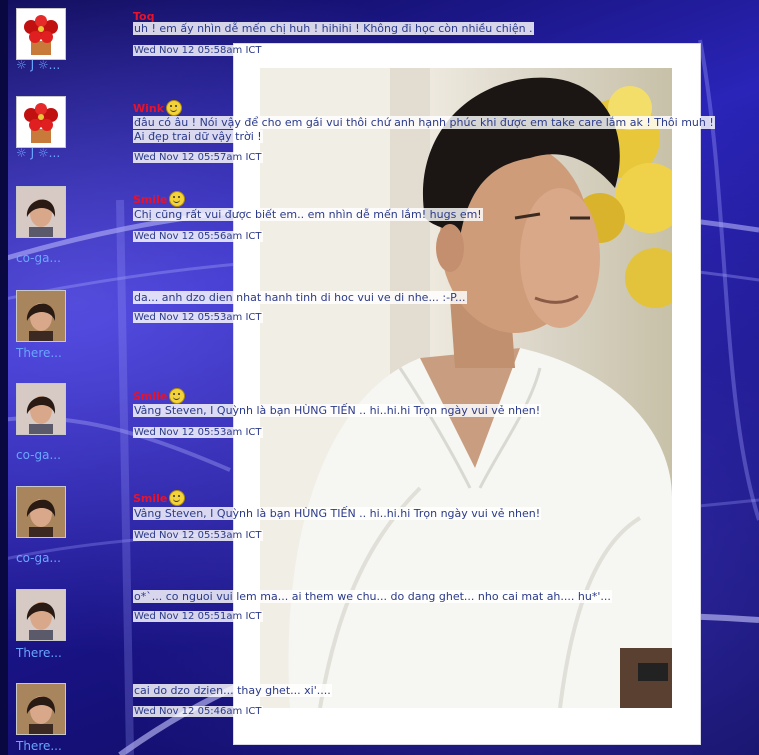 The width and height of the screenshot is (759, 755). I want to click on comment-tag-label: Wink, so click(149, 108).